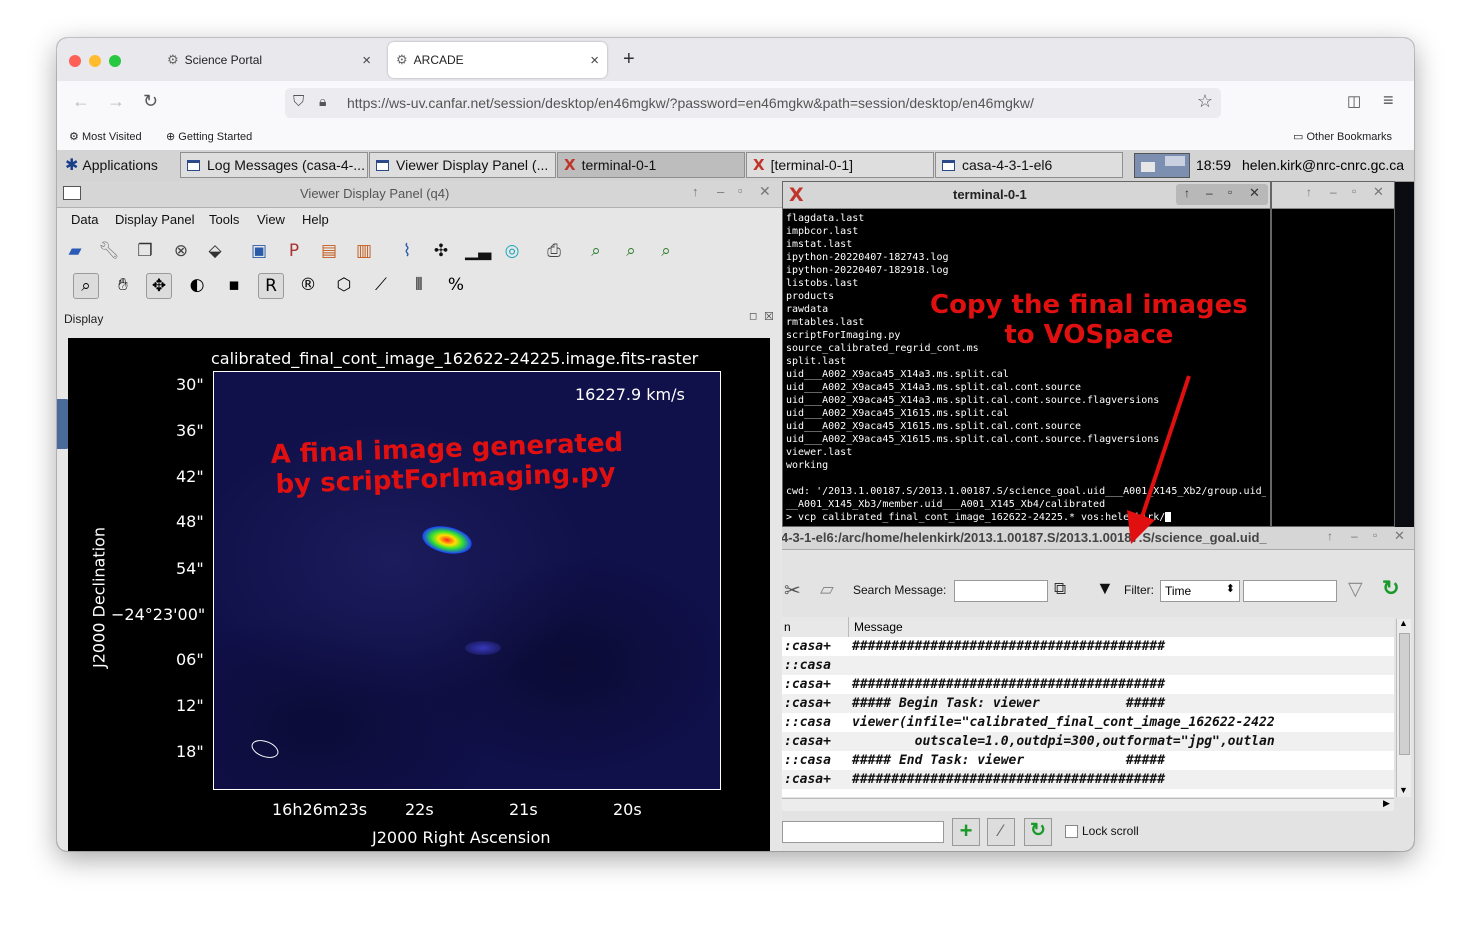  Describe the element at coordinates (1088, 665) in the screenshot. I see `log-row: ::casa` at that location.